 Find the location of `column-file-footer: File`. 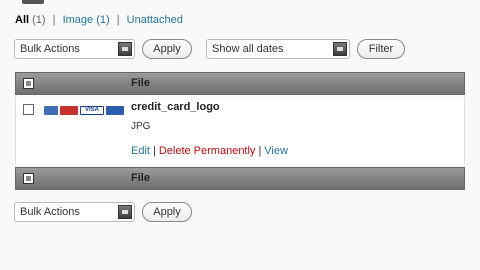

column-file-footer: File is located at coordinates (140, 178).